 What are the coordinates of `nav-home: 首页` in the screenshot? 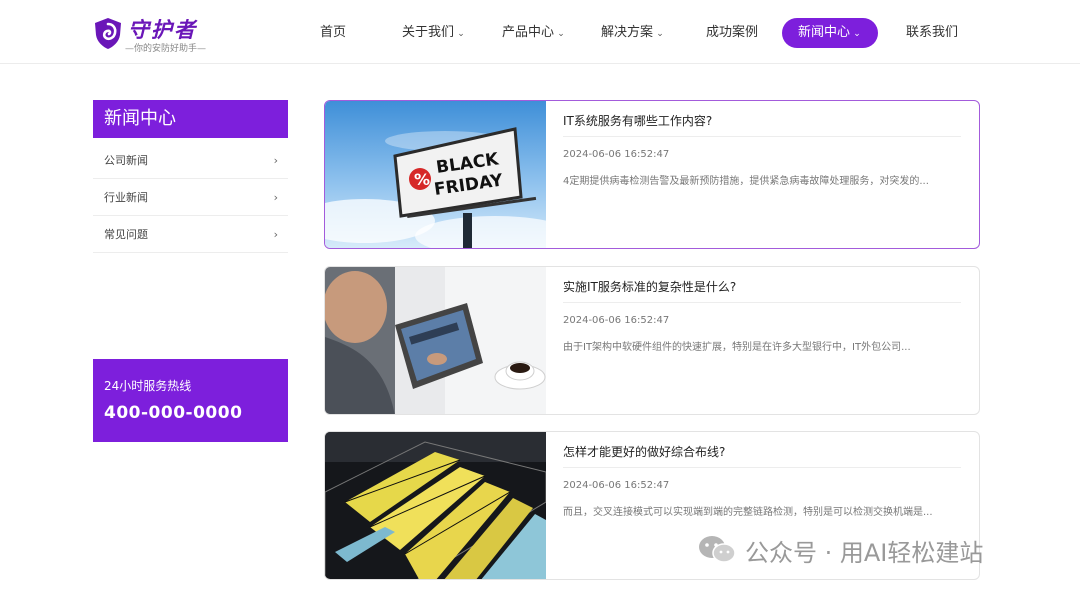 It's located at (333, 33).